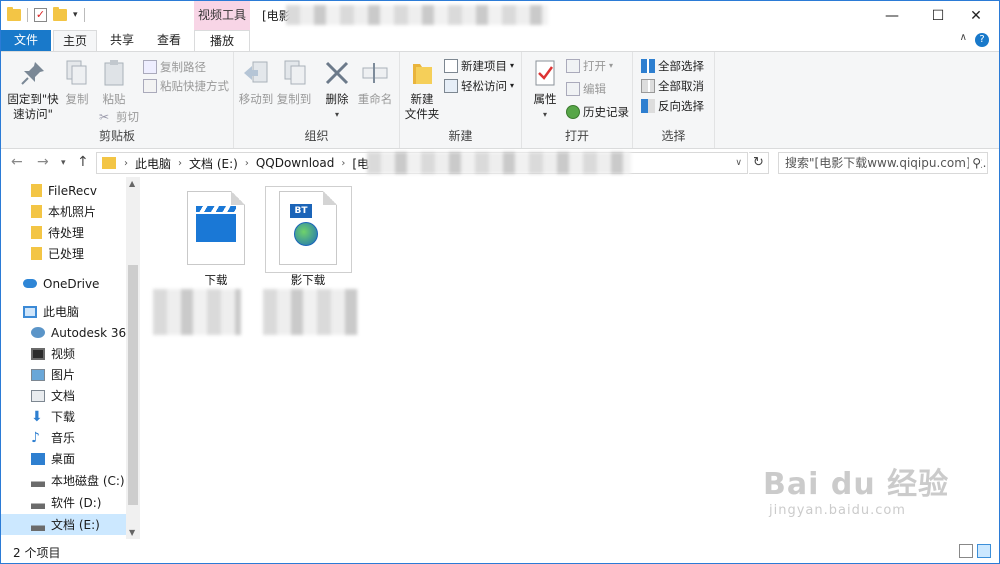 The image size is (1000, 564). Describe the element at coordinates (17, 162) in the screenshot. I see `back-arrow-icon: ←` at that location.